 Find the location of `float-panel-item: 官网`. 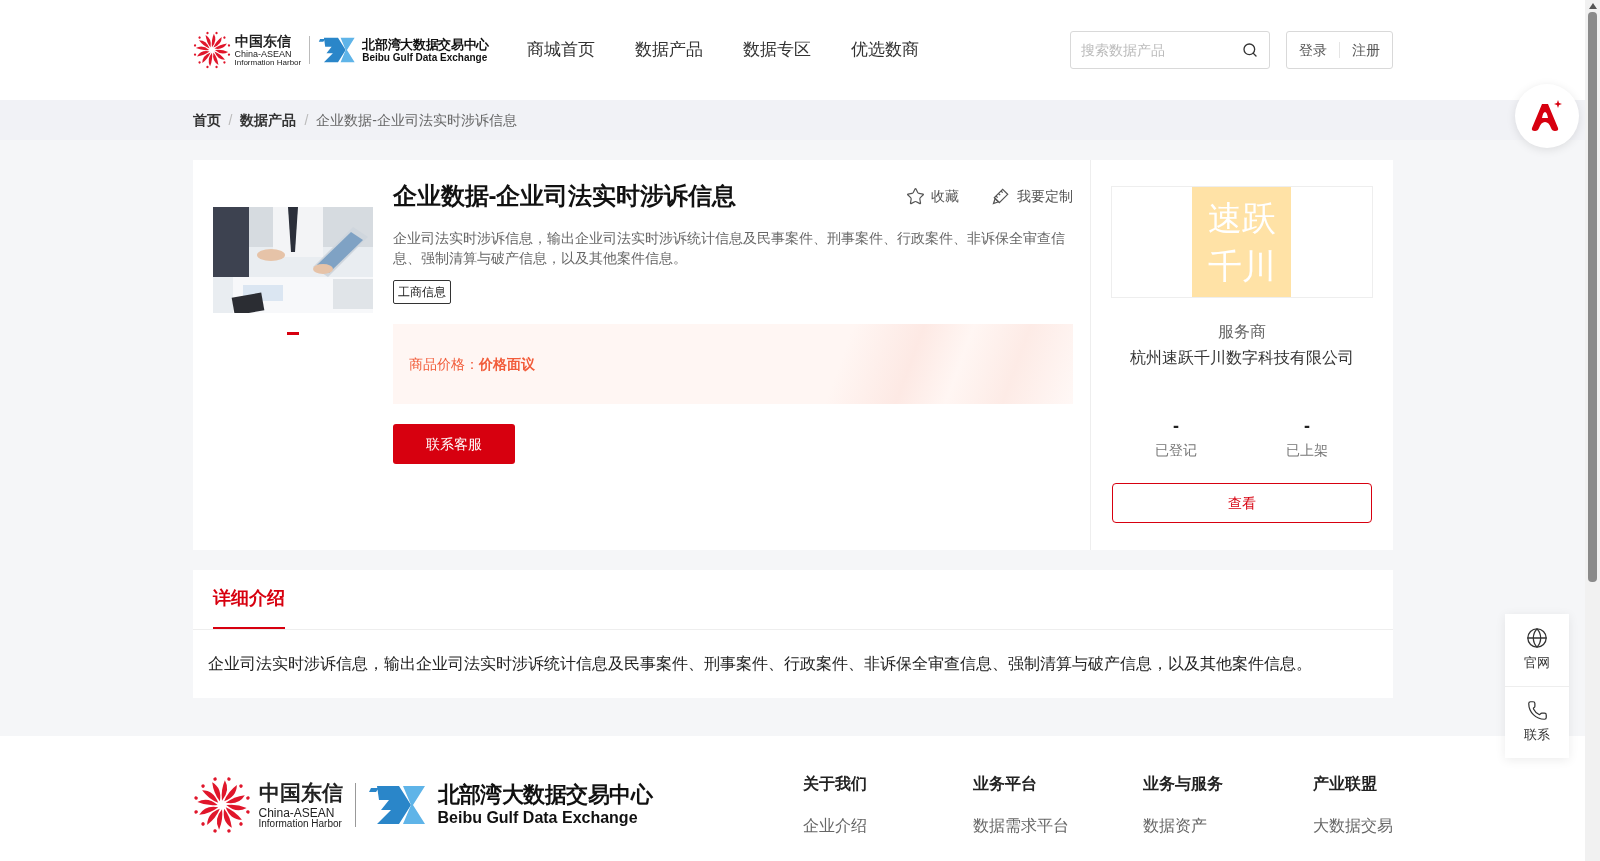

float-panel-item: 官网 is located at coordinates (1537, 650).